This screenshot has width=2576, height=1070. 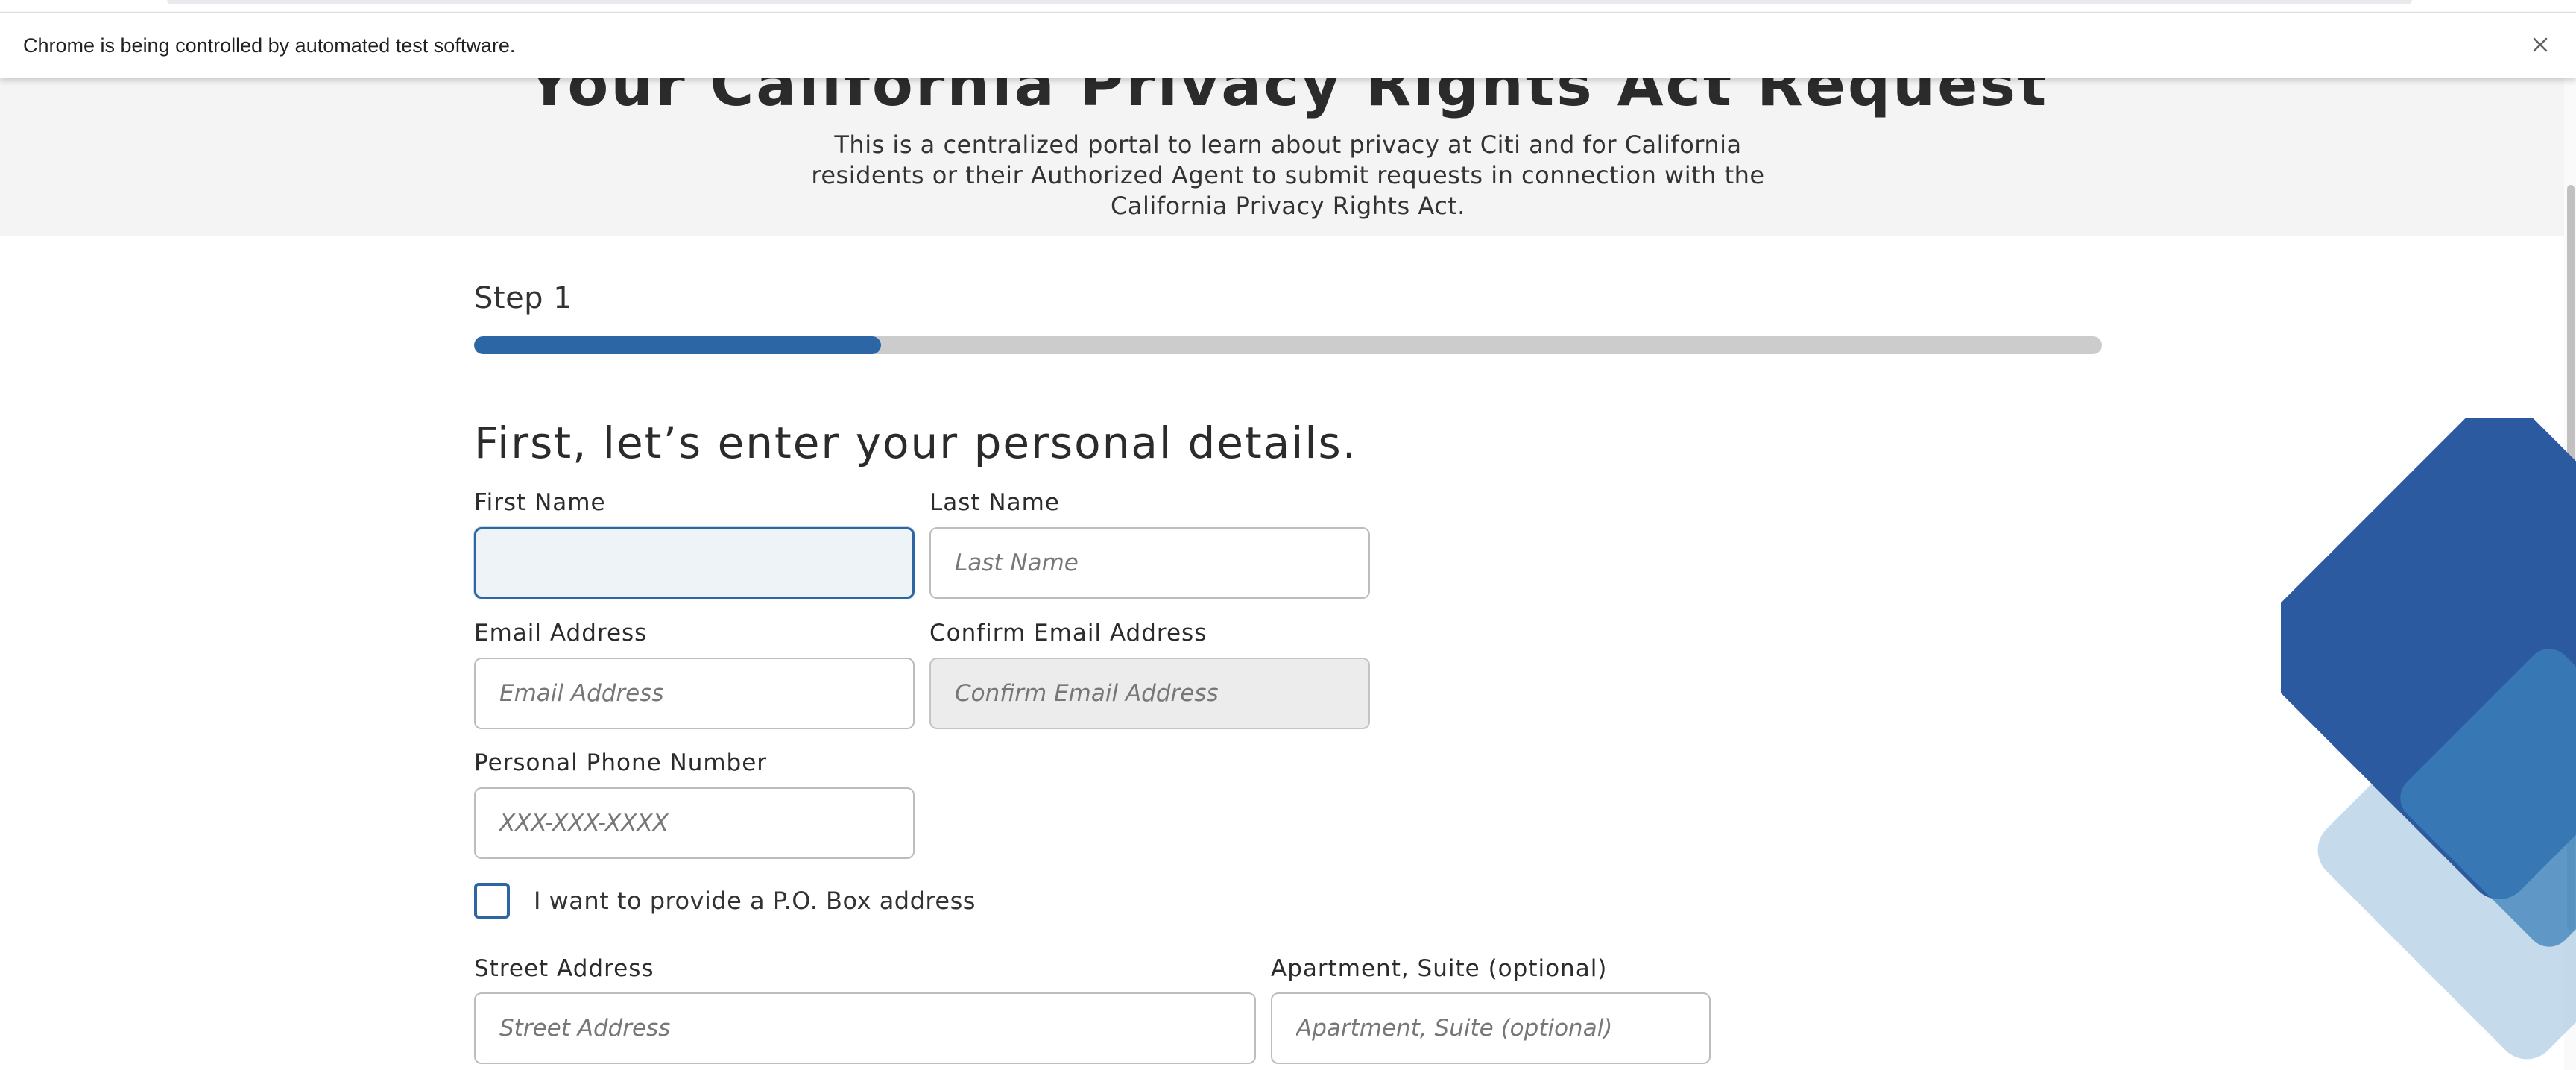 What do you see at coordinates (694, 823) in the screenshot?
I see `phone-field` at bounding box center [694, 823].